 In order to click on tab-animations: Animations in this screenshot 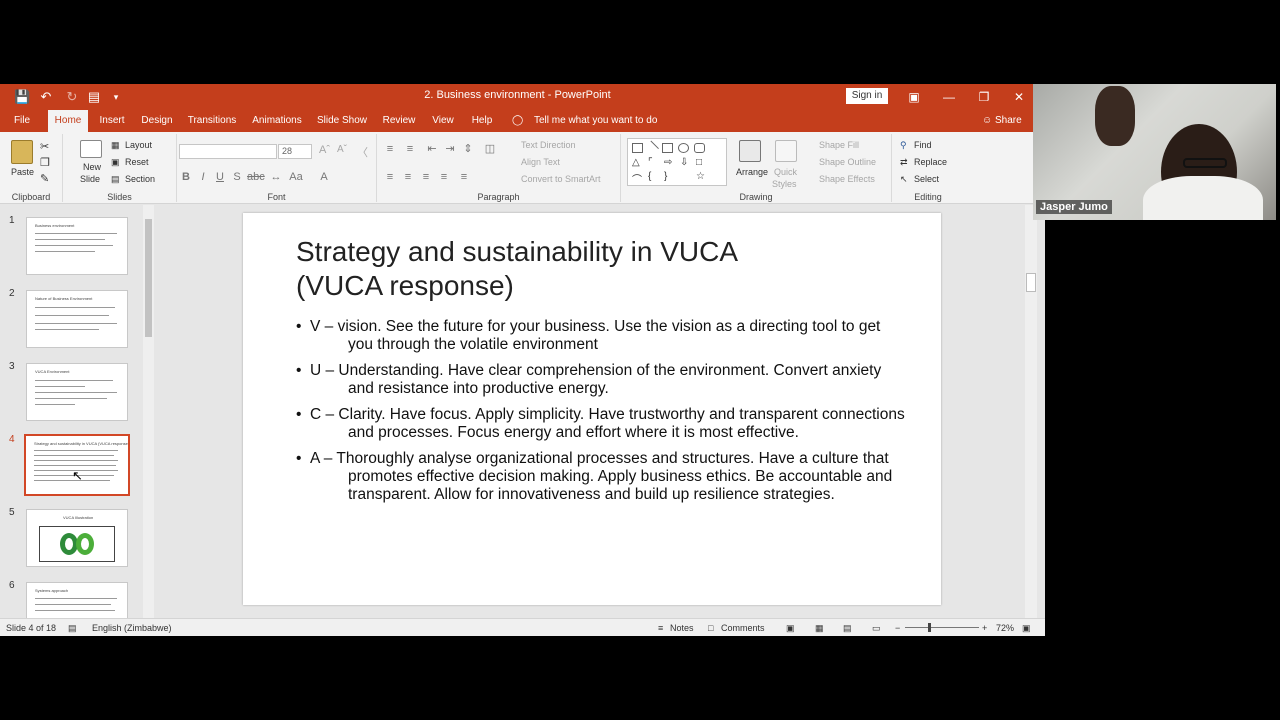, I will do `click(277, 121)`.